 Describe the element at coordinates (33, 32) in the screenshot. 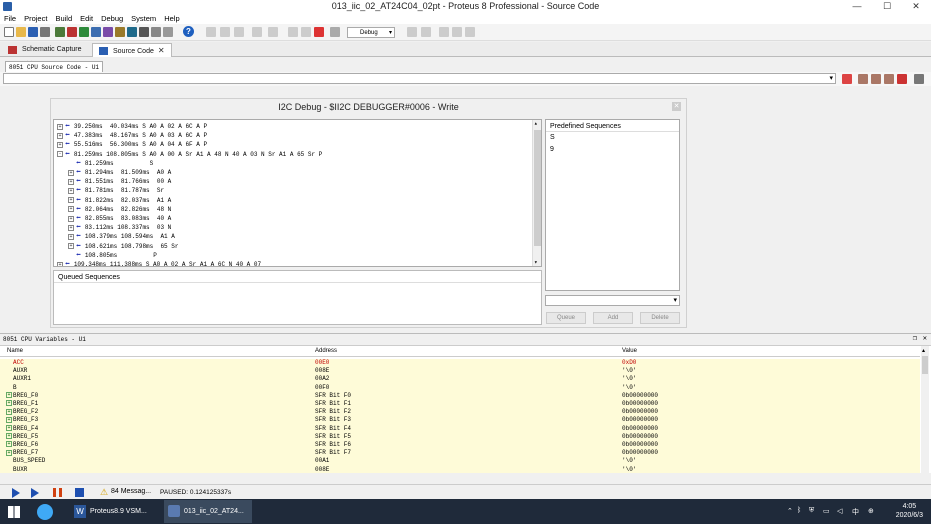

I see `save-icon` at that location.